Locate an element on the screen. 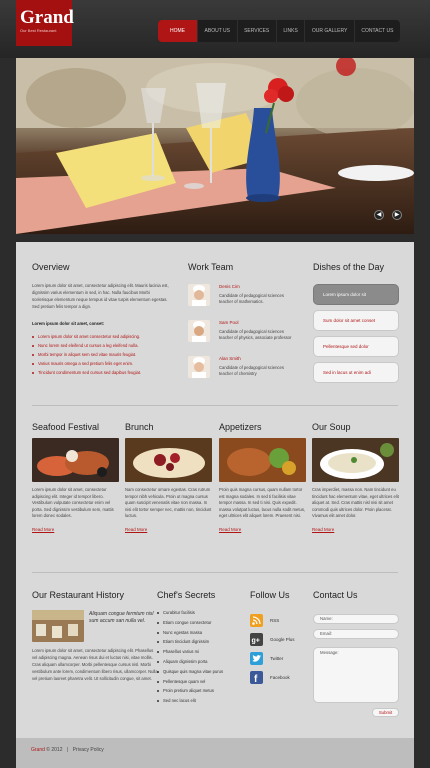  card-title: Seafood Festival is located at coordinates (66, 427).